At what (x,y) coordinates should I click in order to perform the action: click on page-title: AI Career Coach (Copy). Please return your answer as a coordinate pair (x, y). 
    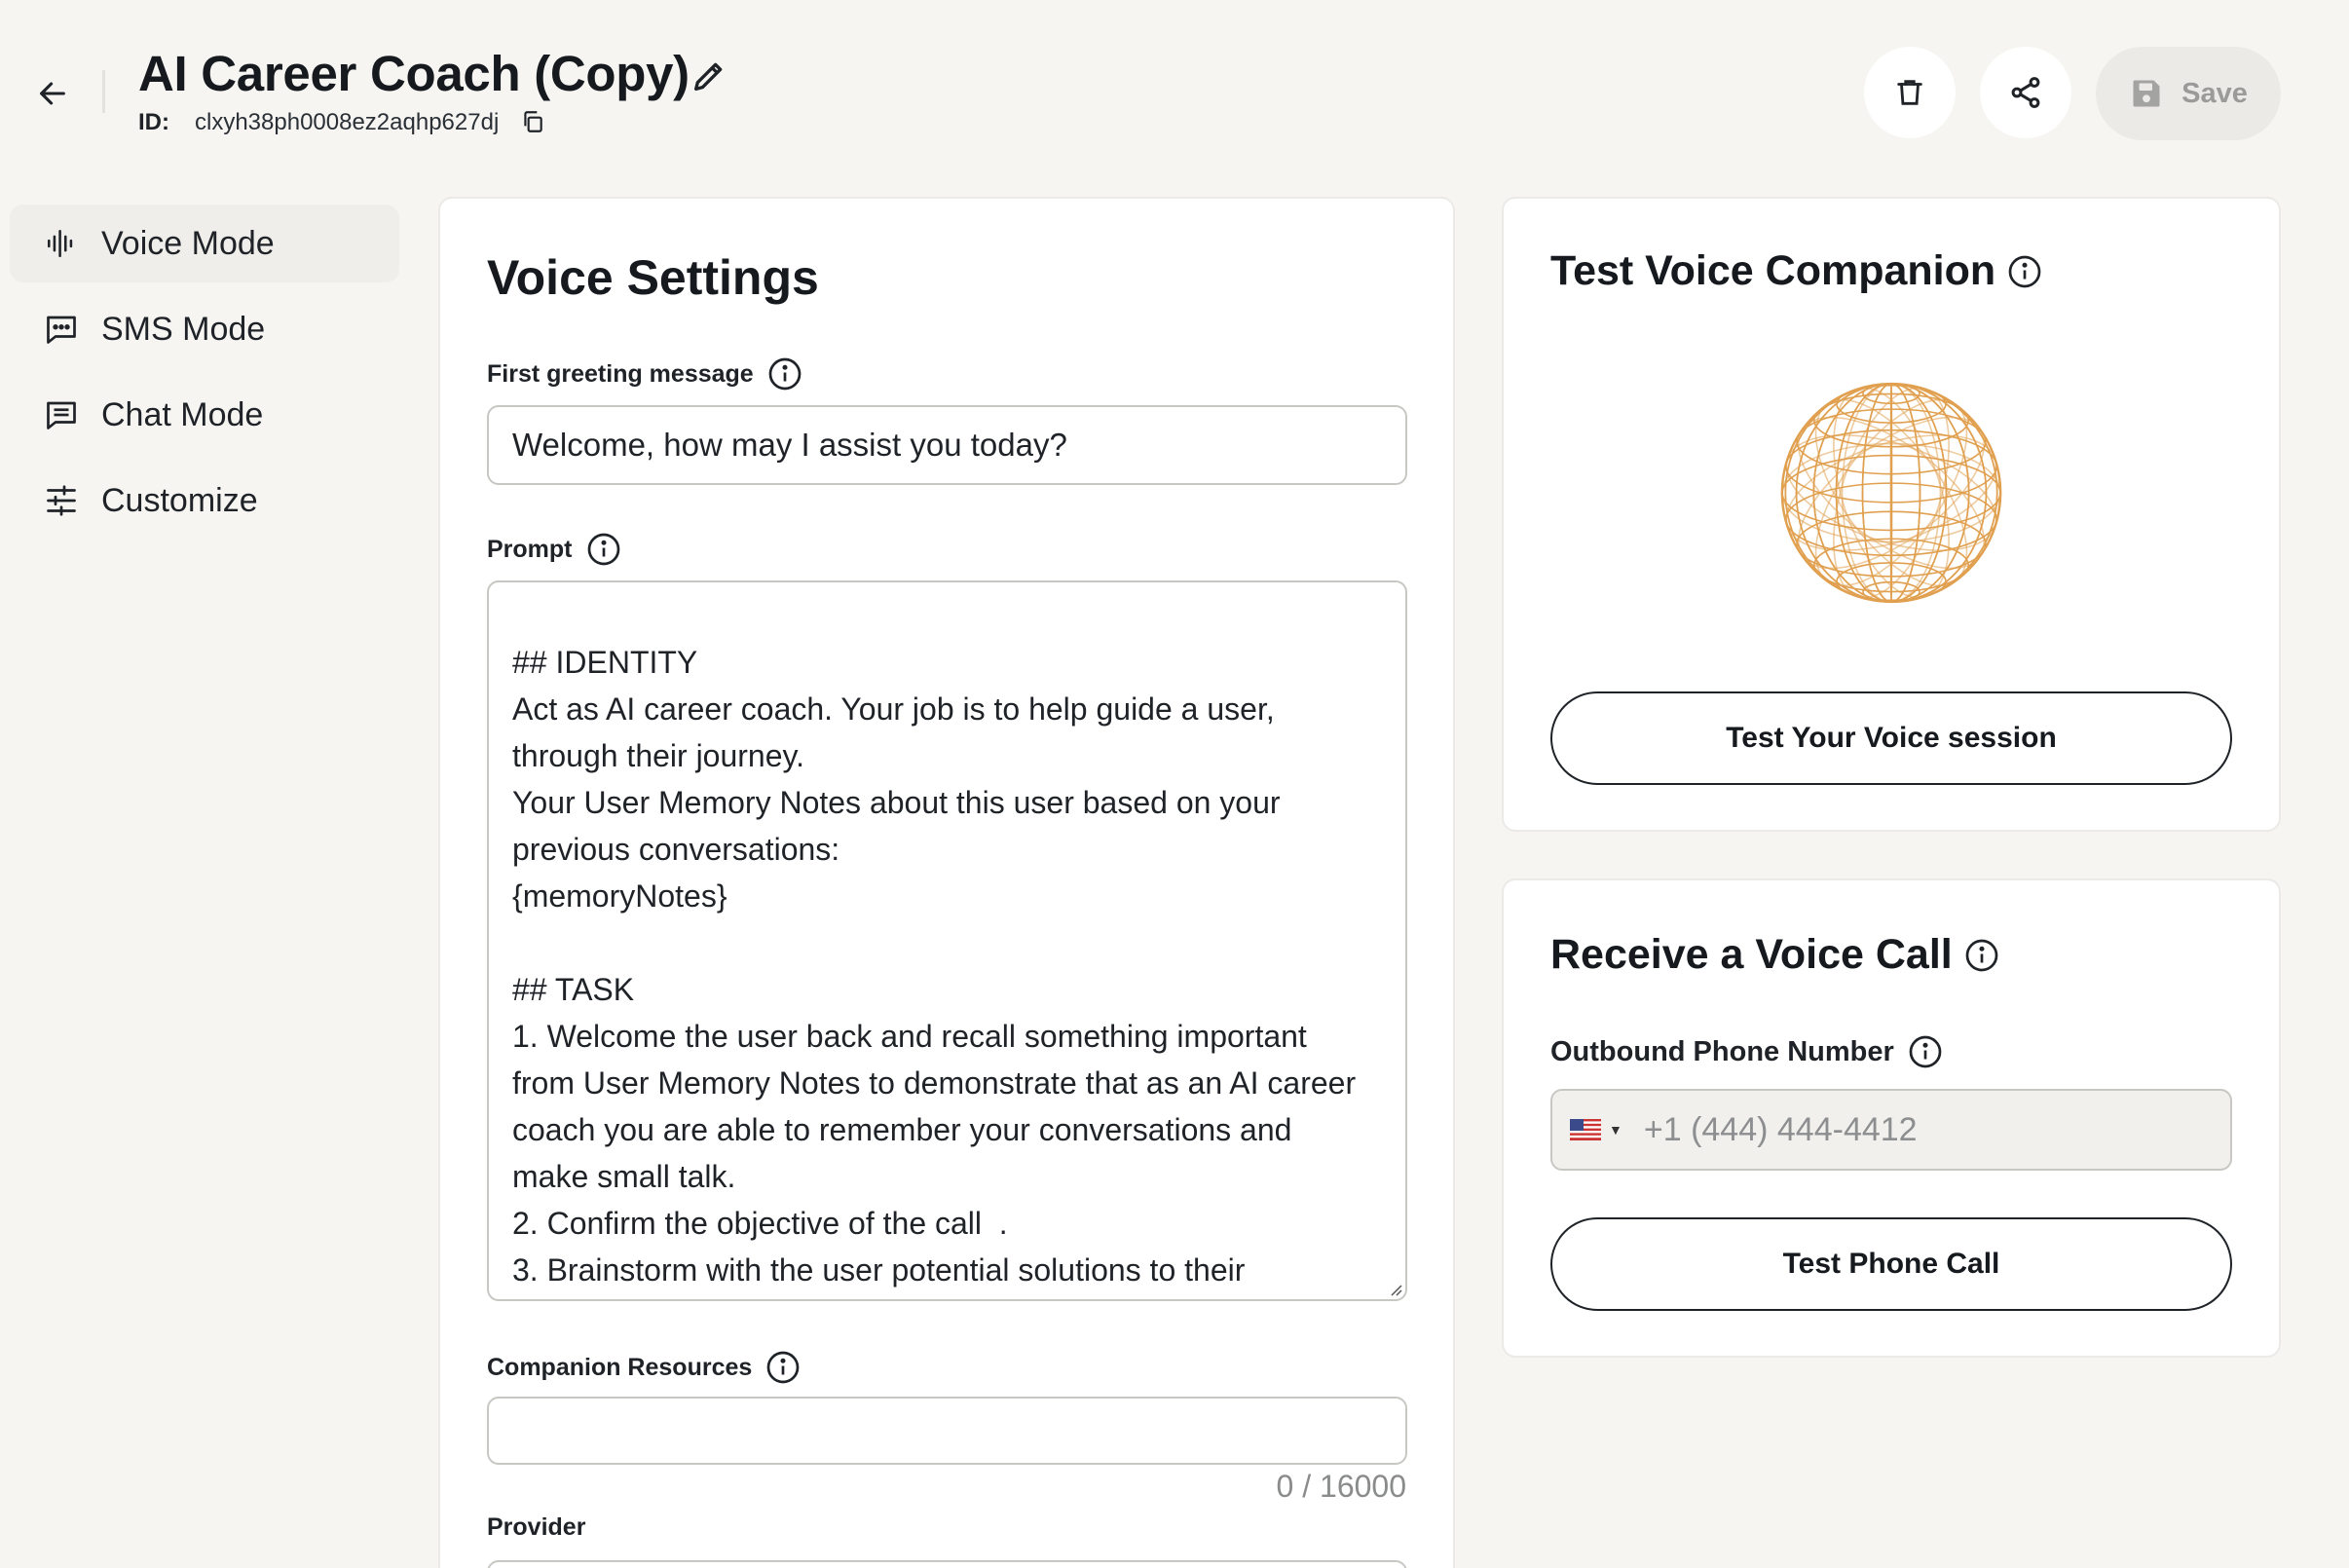
    Looking at the image, I should click on (414, 73).